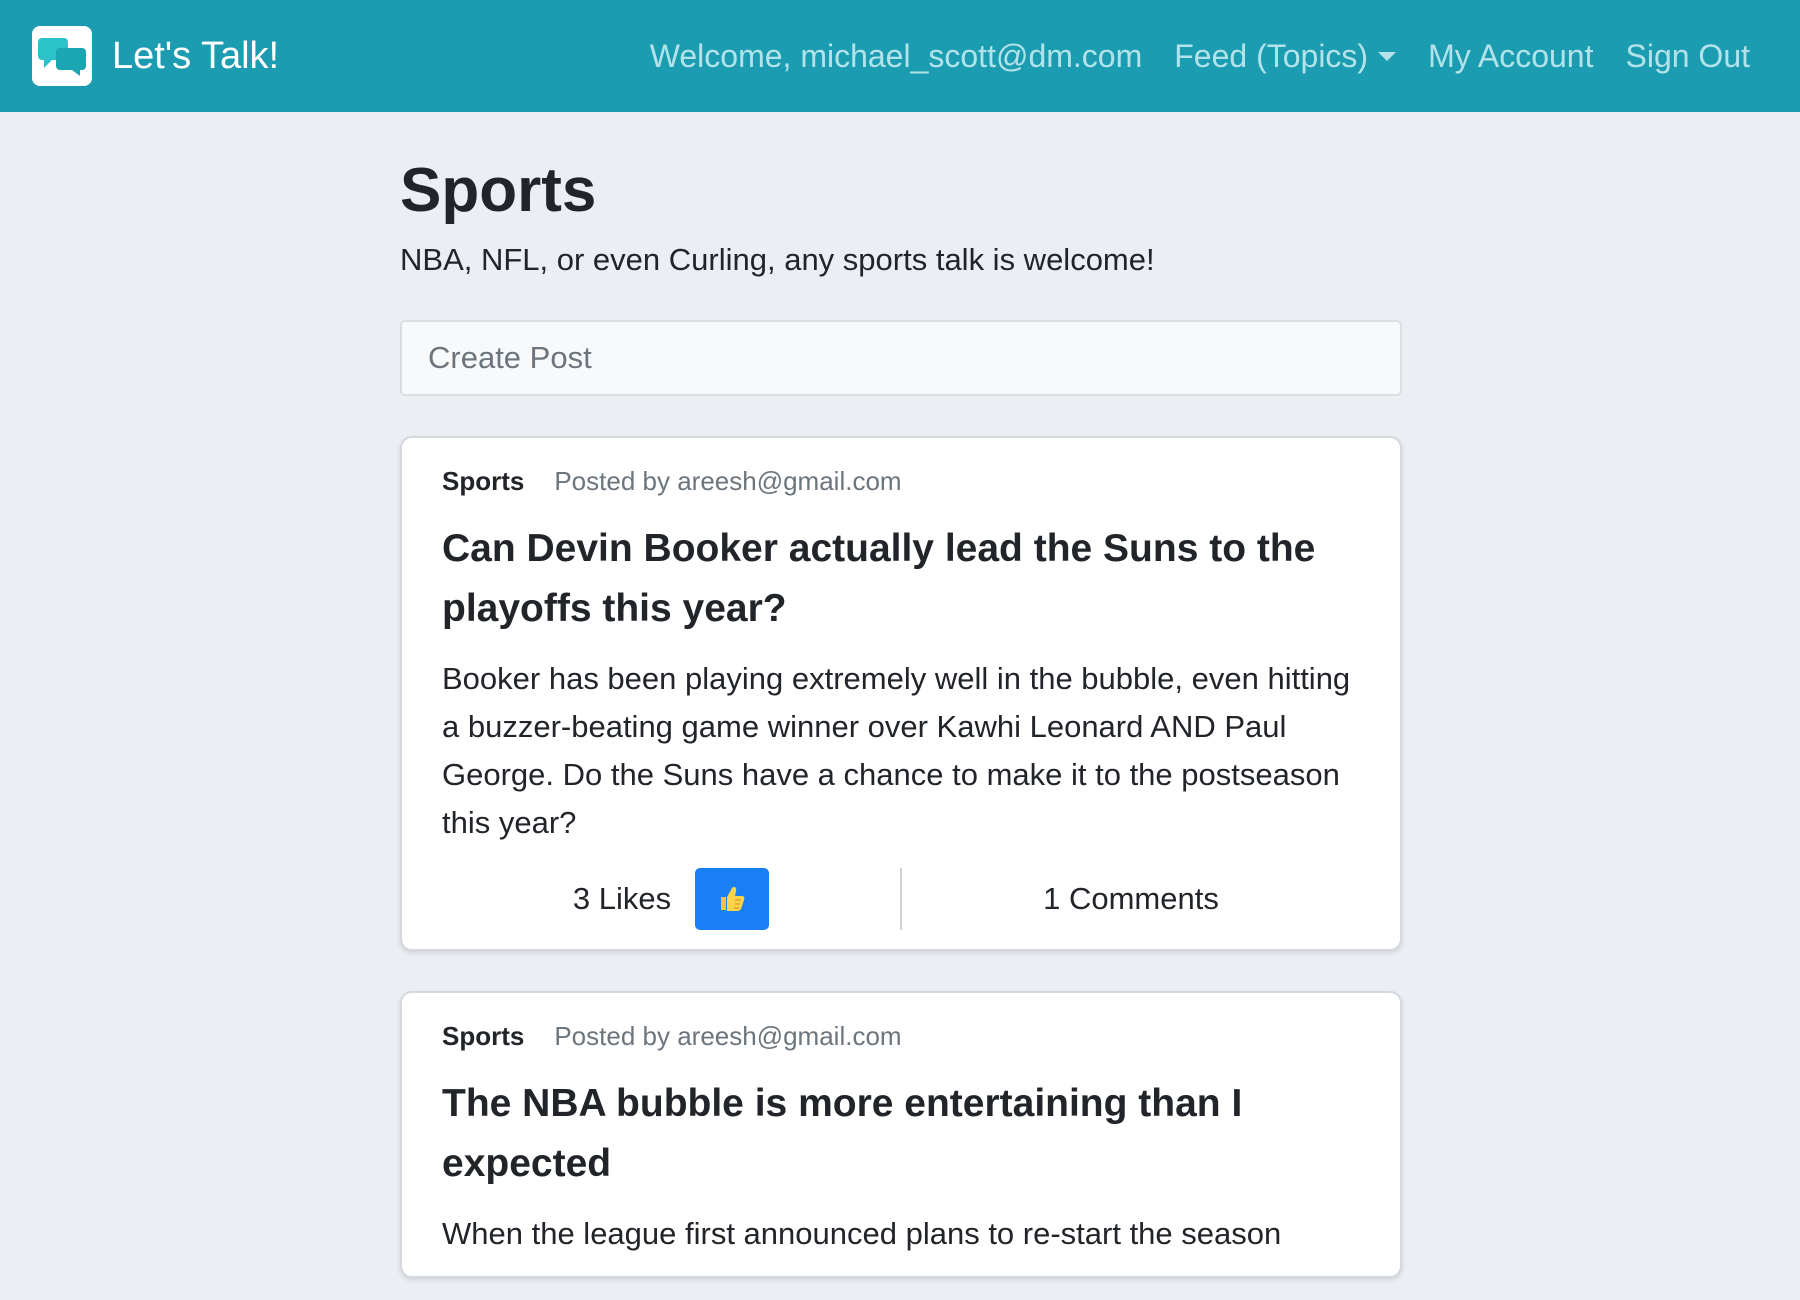 Image resolution: width=1800 pixels, height=1300 pixels. What do you see at coordinates (622, 899) in the screenshot?
I see `likes-count: 3 Likes` at bounding box center [622, 899].